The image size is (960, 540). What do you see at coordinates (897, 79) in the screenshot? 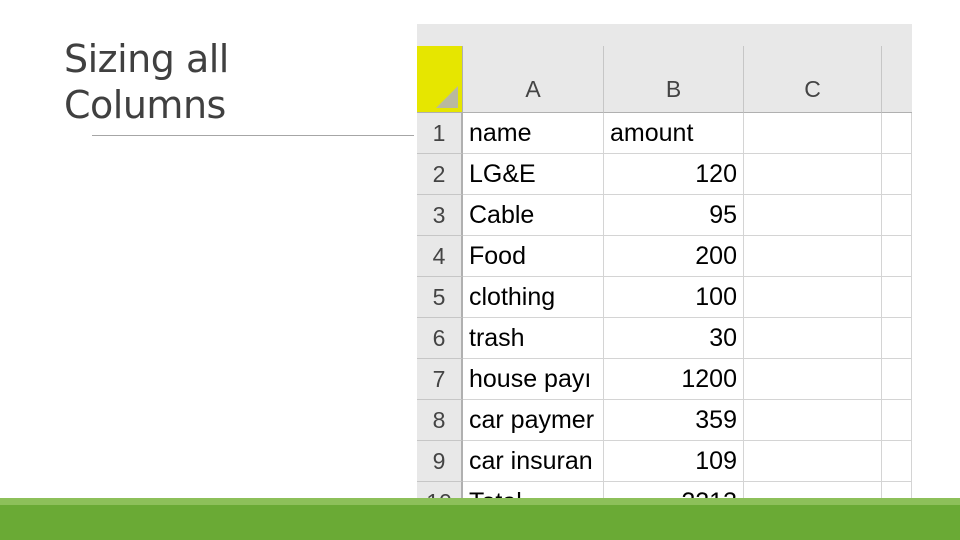
I see `column-header-d-partial` at bounding box center [897, 79].